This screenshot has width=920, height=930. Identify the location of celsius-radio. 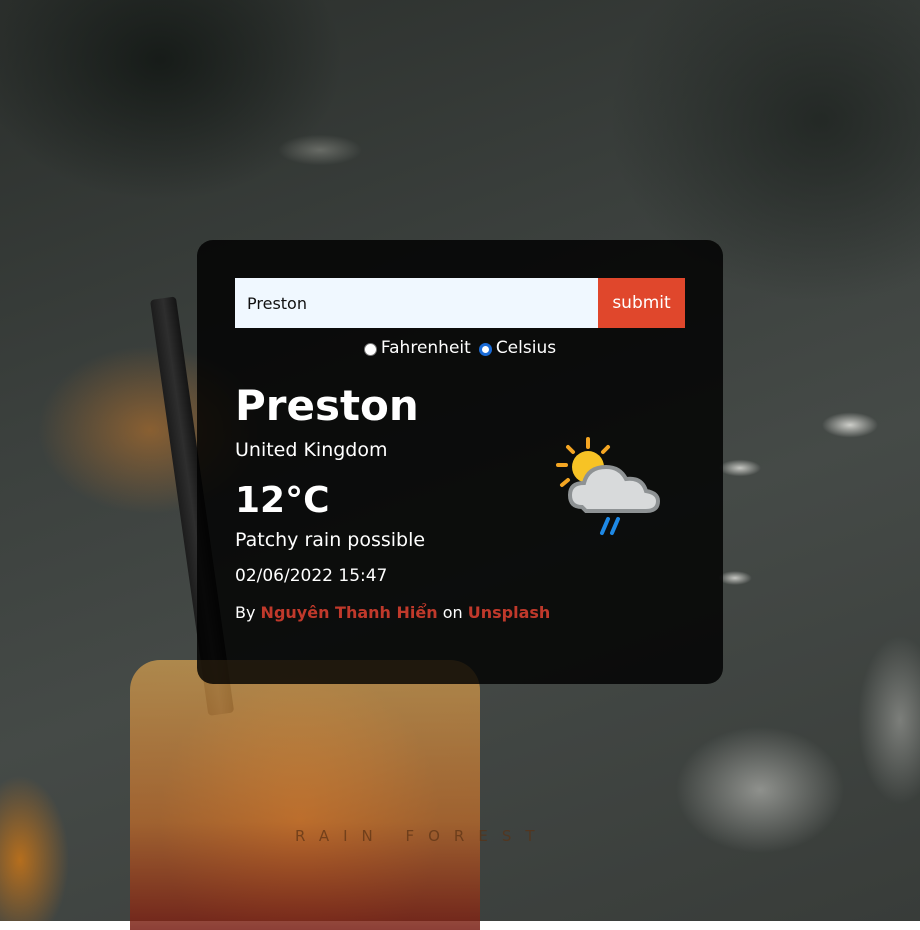
(485, 349).